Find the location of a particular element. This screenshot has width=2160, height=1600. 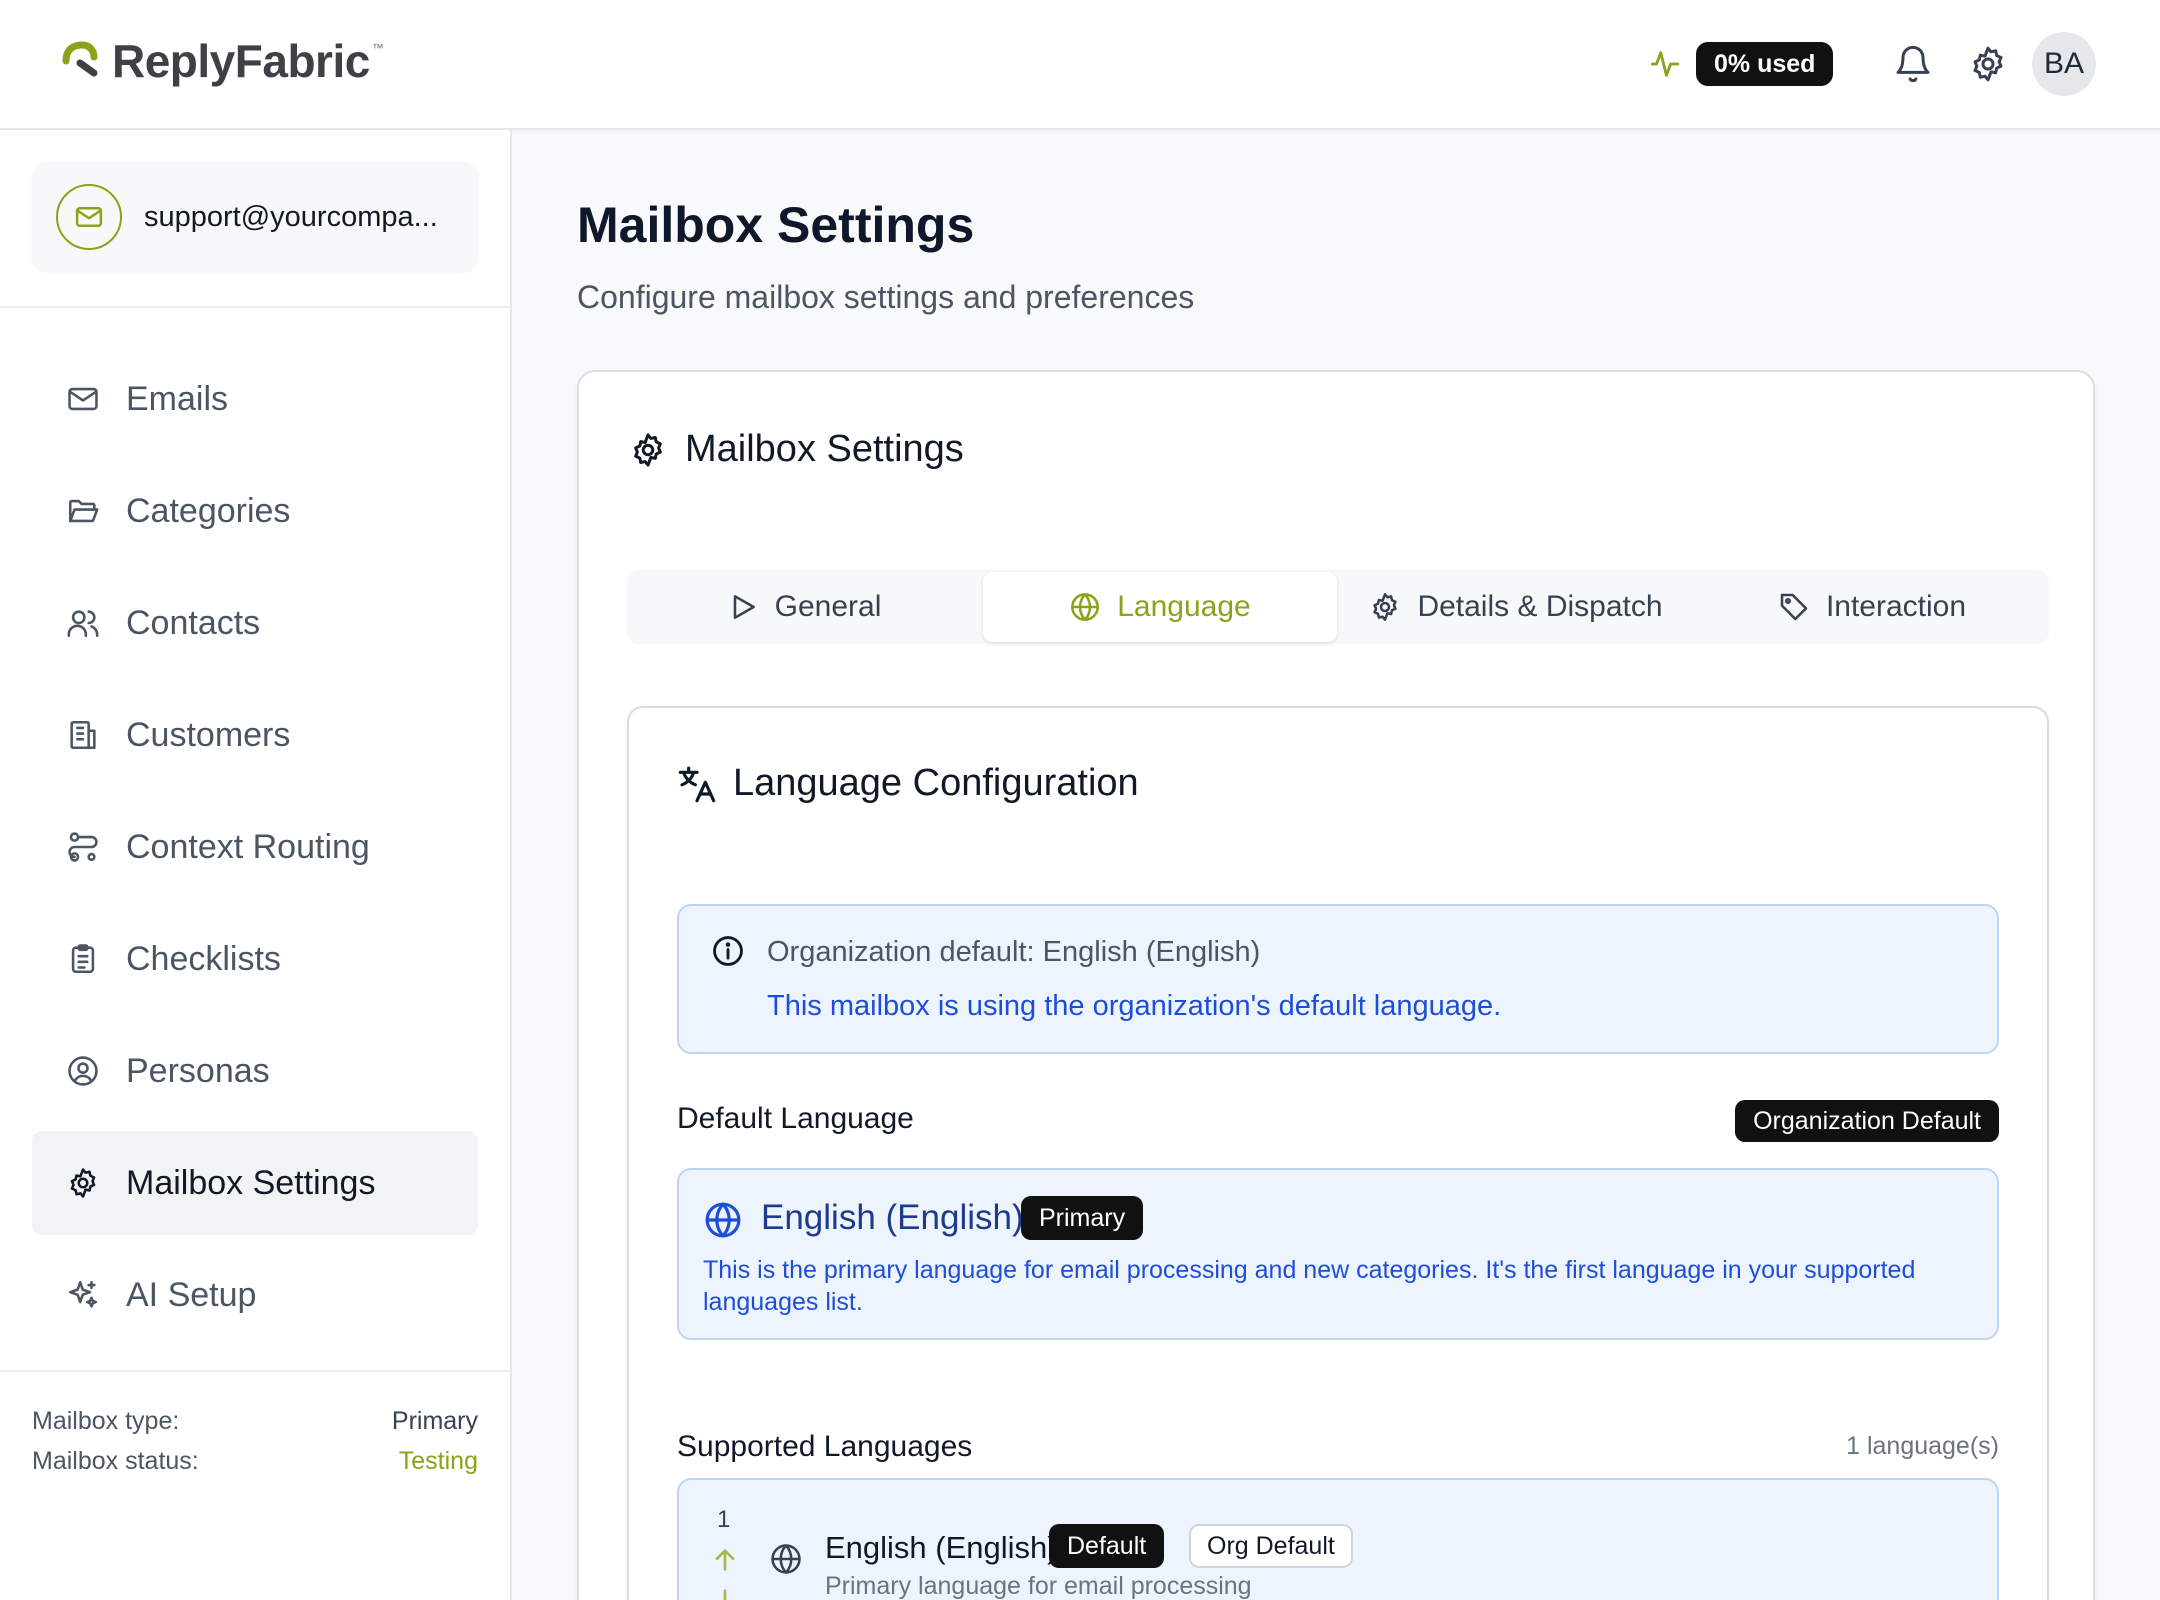

supported-languages-count: 1 language(s) is located at coordinates (1922, 1446).